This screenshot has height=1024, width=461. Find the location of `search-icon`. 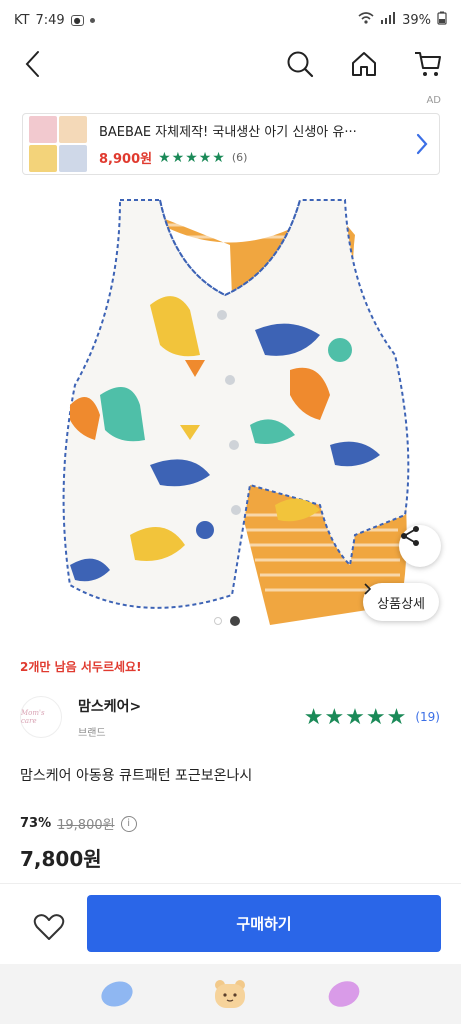

search-icon is located at coordinates (300, 64).